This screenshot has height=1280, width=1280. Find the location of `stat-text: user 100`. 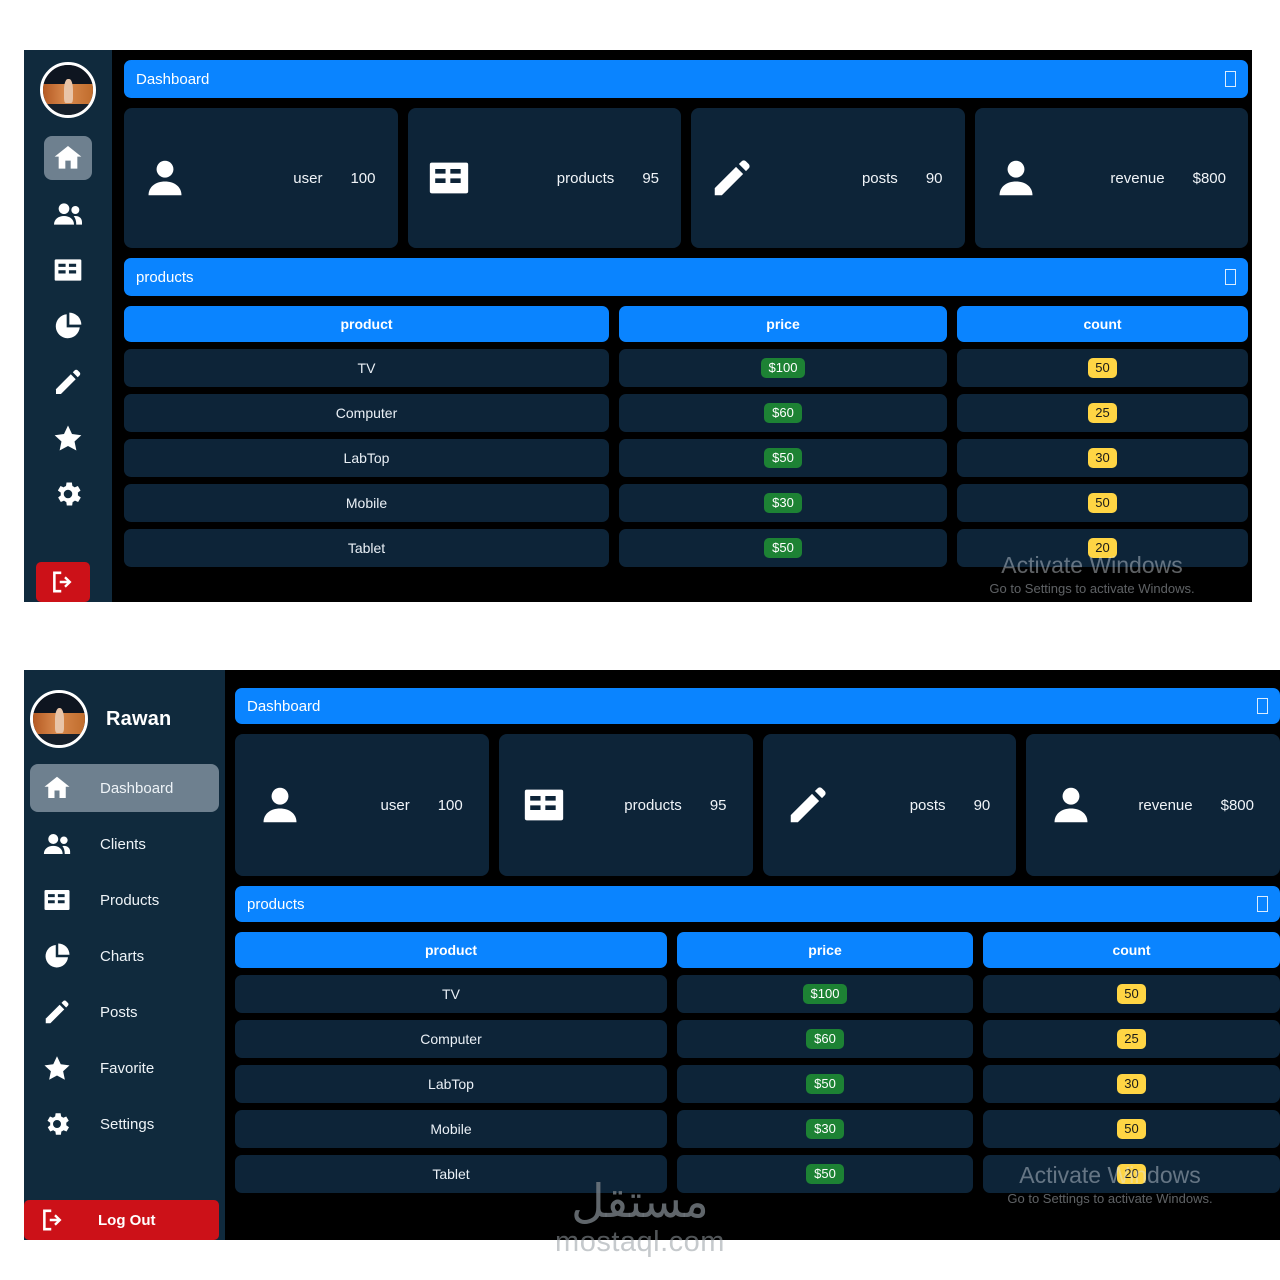

stat-text: user 100 is located at coordinates (385, 805).